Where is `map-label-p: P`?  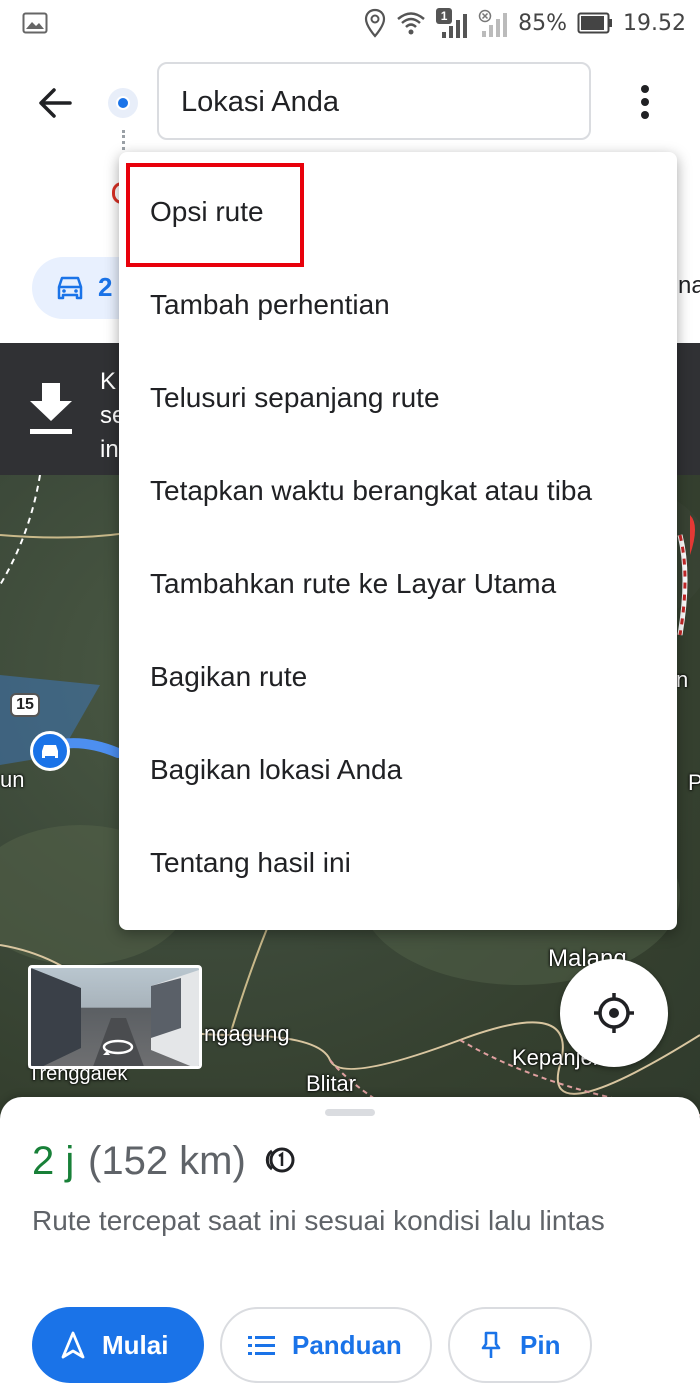 map-label-p: P is located at coordinates (694, 782).